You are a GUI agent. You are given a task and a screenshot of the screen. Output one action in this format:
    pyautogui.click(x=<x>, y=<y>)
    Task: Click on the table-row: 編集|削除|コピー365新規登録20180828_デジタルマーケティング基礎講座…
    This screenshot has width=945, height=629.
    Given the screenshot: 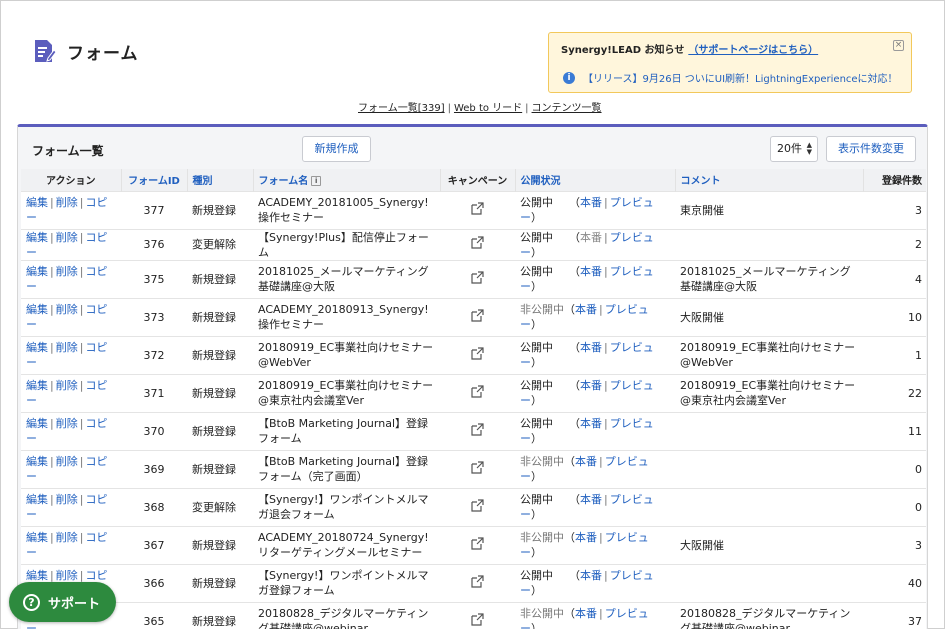 What is the action you would take?
    pyautogui.click(x=473, y=615)
    